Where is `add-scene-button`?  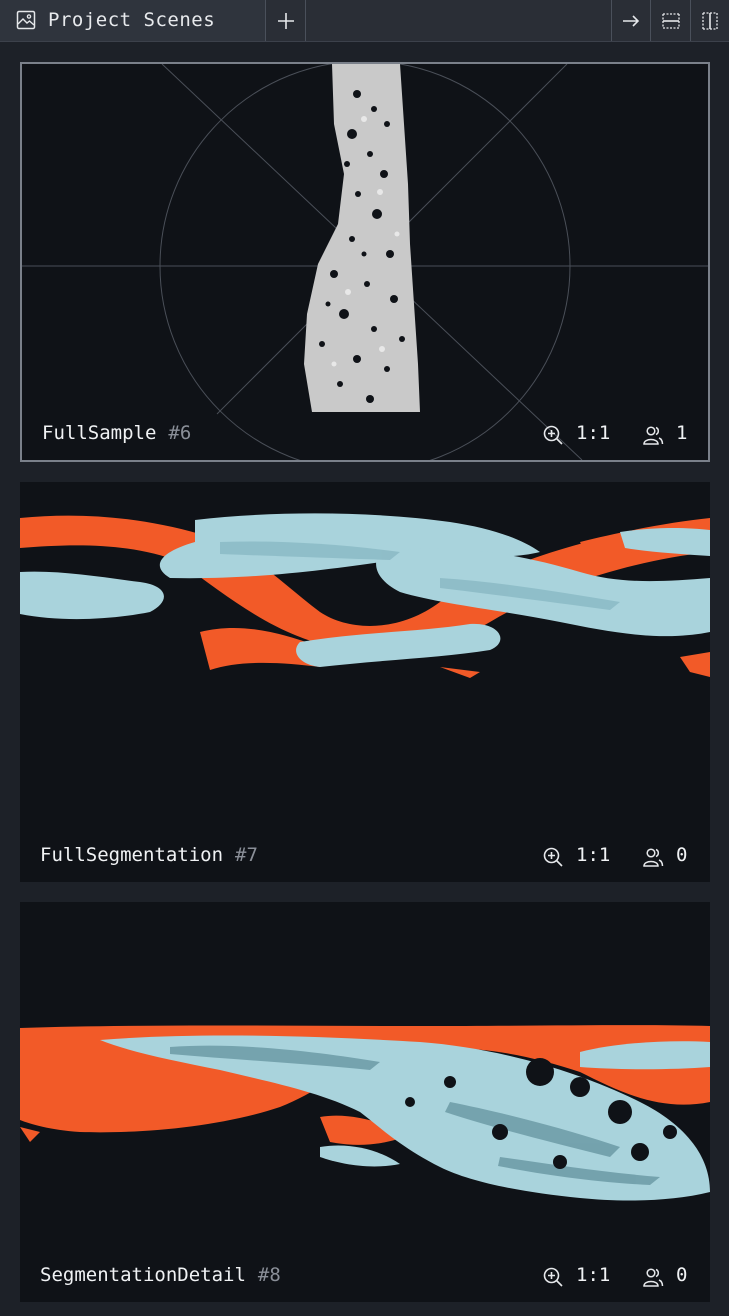
add-scene-button is located at coordinates (286, 20).